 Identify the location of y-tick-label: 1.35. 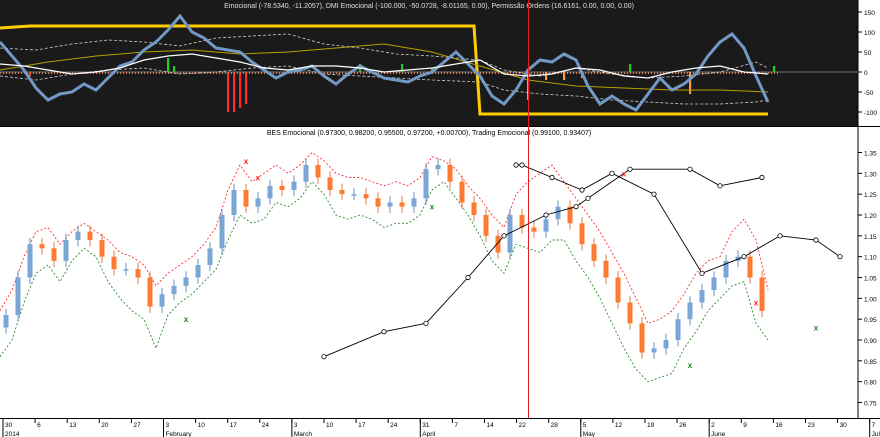
(870, 154).